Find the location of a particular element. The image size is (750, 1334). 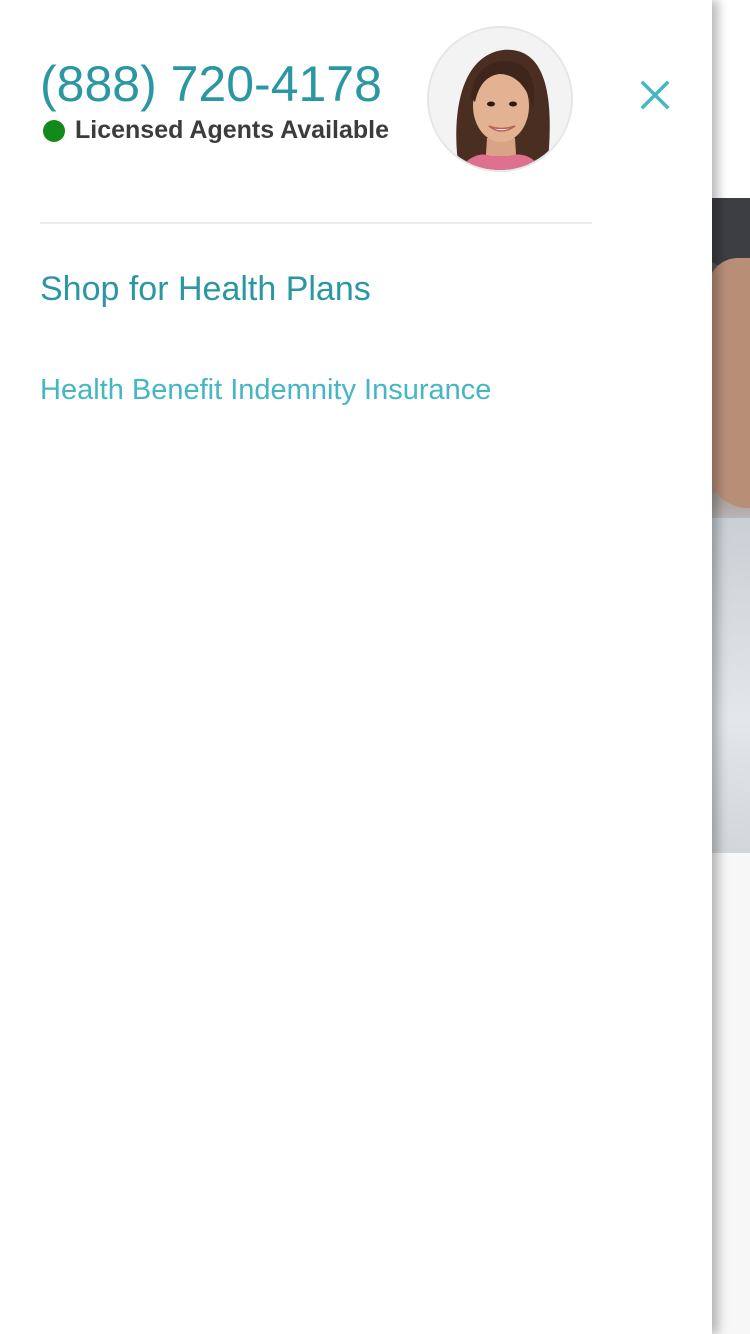

close-button is located at coordinates (655, 95).